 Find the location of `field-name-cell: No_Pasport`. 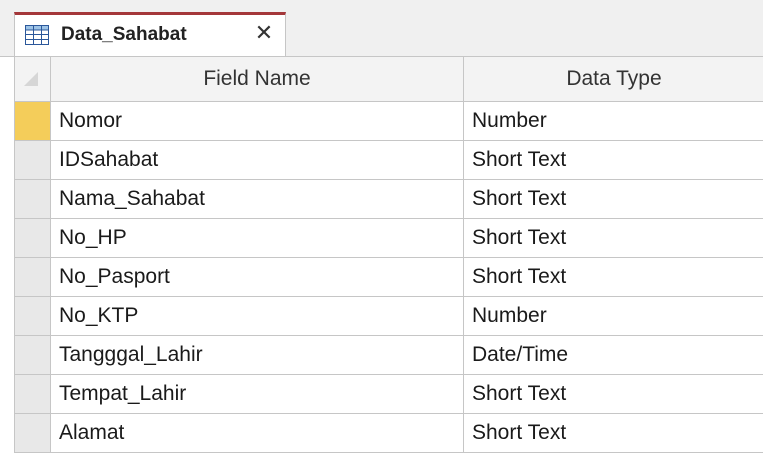

field-name-cell: No_Pasport is located at coordinates (257, 277).